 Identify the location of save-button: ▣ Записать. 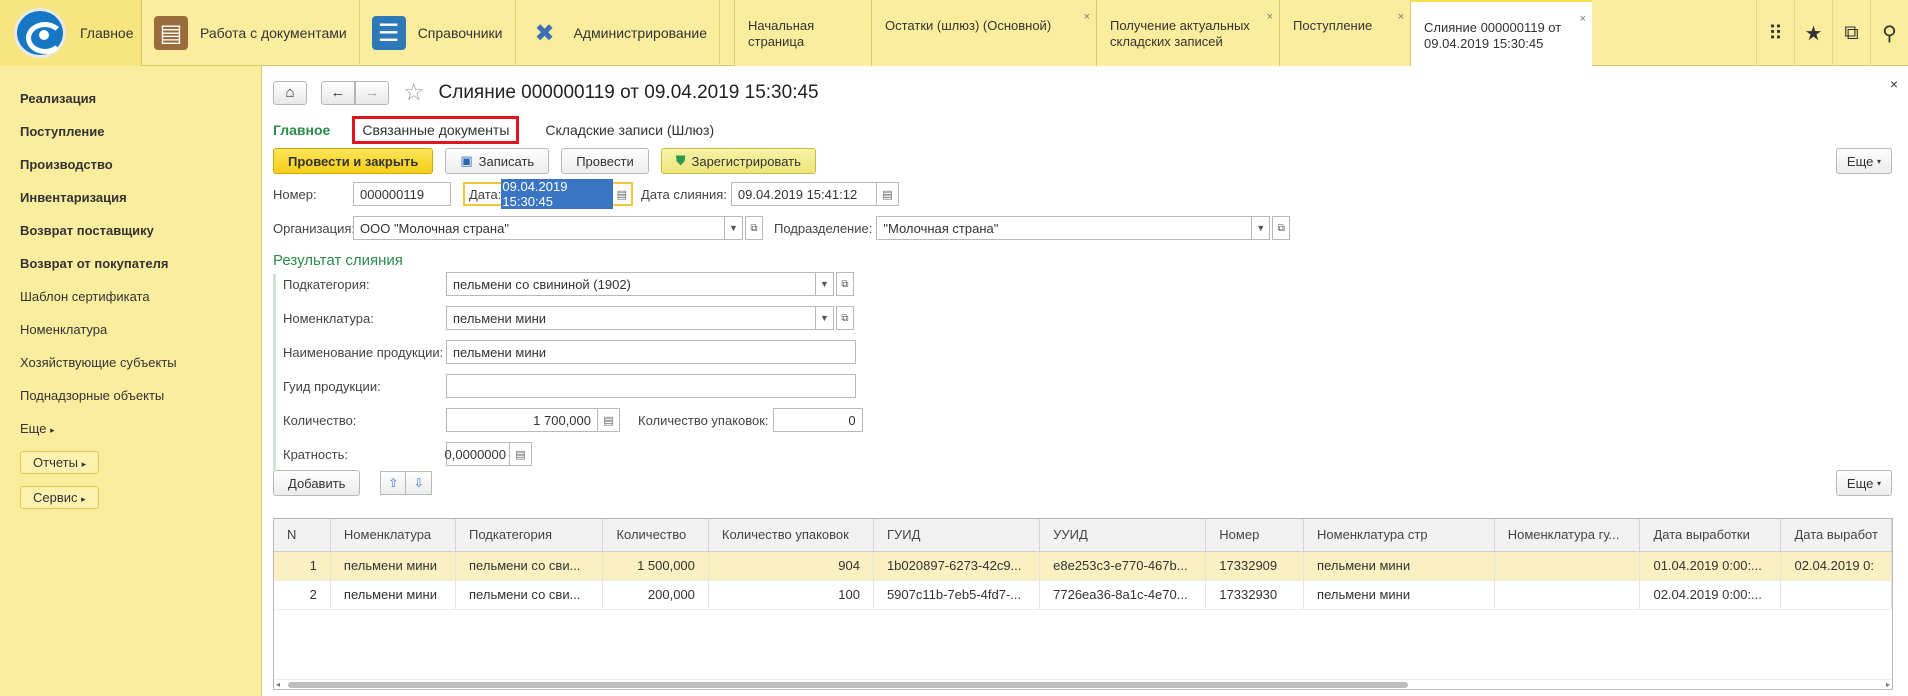
(497, 161).